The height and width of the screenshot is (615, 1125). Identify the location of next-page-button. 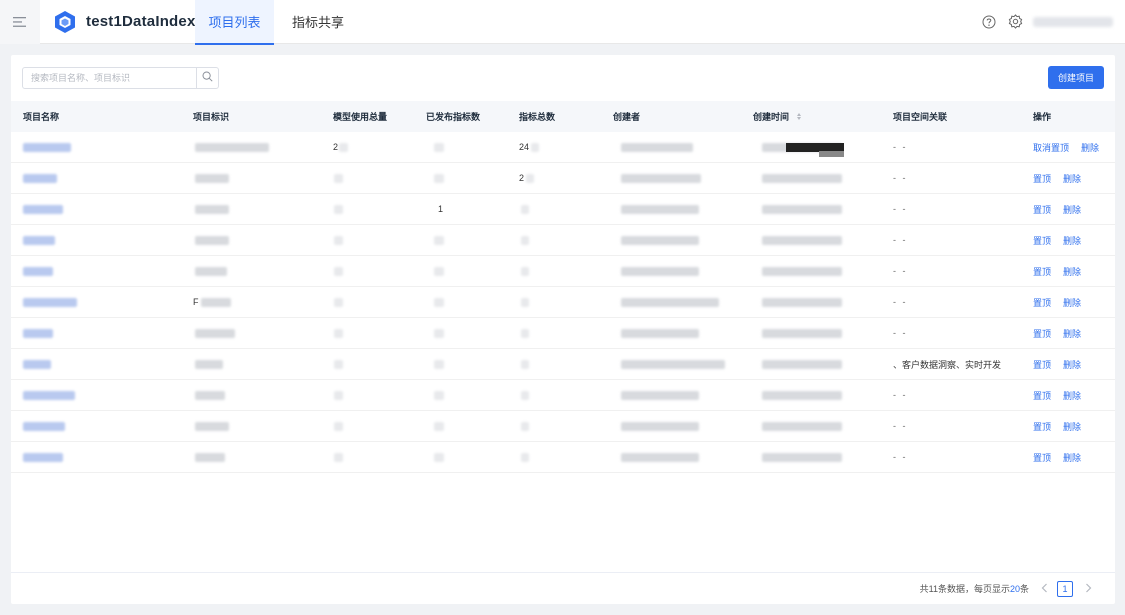
(1088, 589).